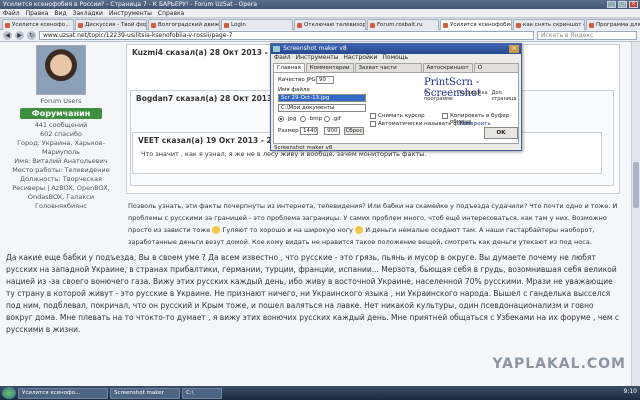  Describe the element at coordinates (31, 35) in the screenshot. I see `reload-button: ↻` at that location.